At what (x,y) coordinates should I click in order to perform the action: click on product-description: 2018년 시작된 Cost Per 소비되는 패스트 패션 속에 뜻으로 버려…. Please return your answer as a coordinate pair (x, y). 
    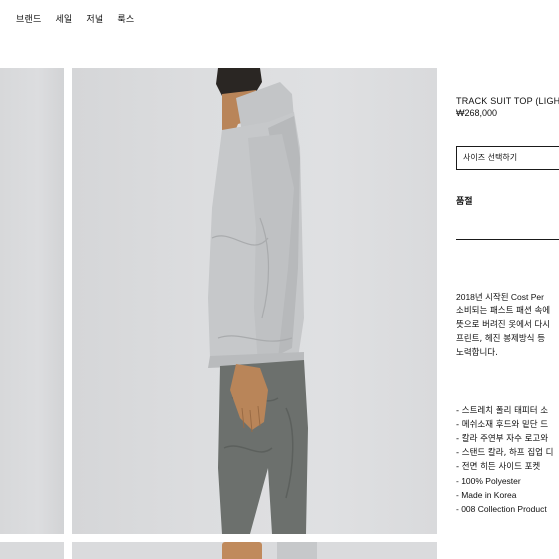
    Looking at the image, I should click on (503, 325).